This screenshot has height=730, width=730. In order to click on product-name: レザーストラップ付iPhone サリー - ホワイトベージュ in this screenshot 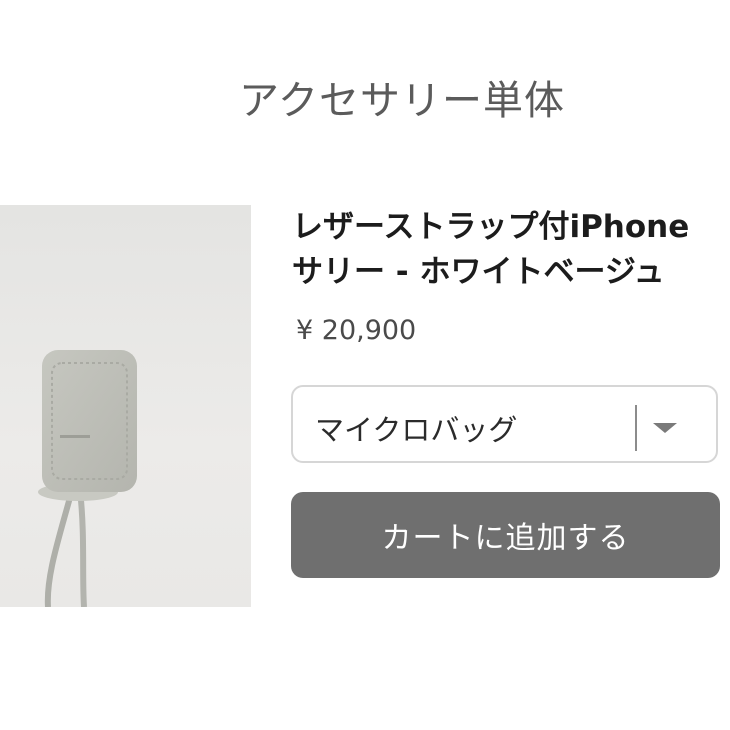, I will do `click(491, 249)`.